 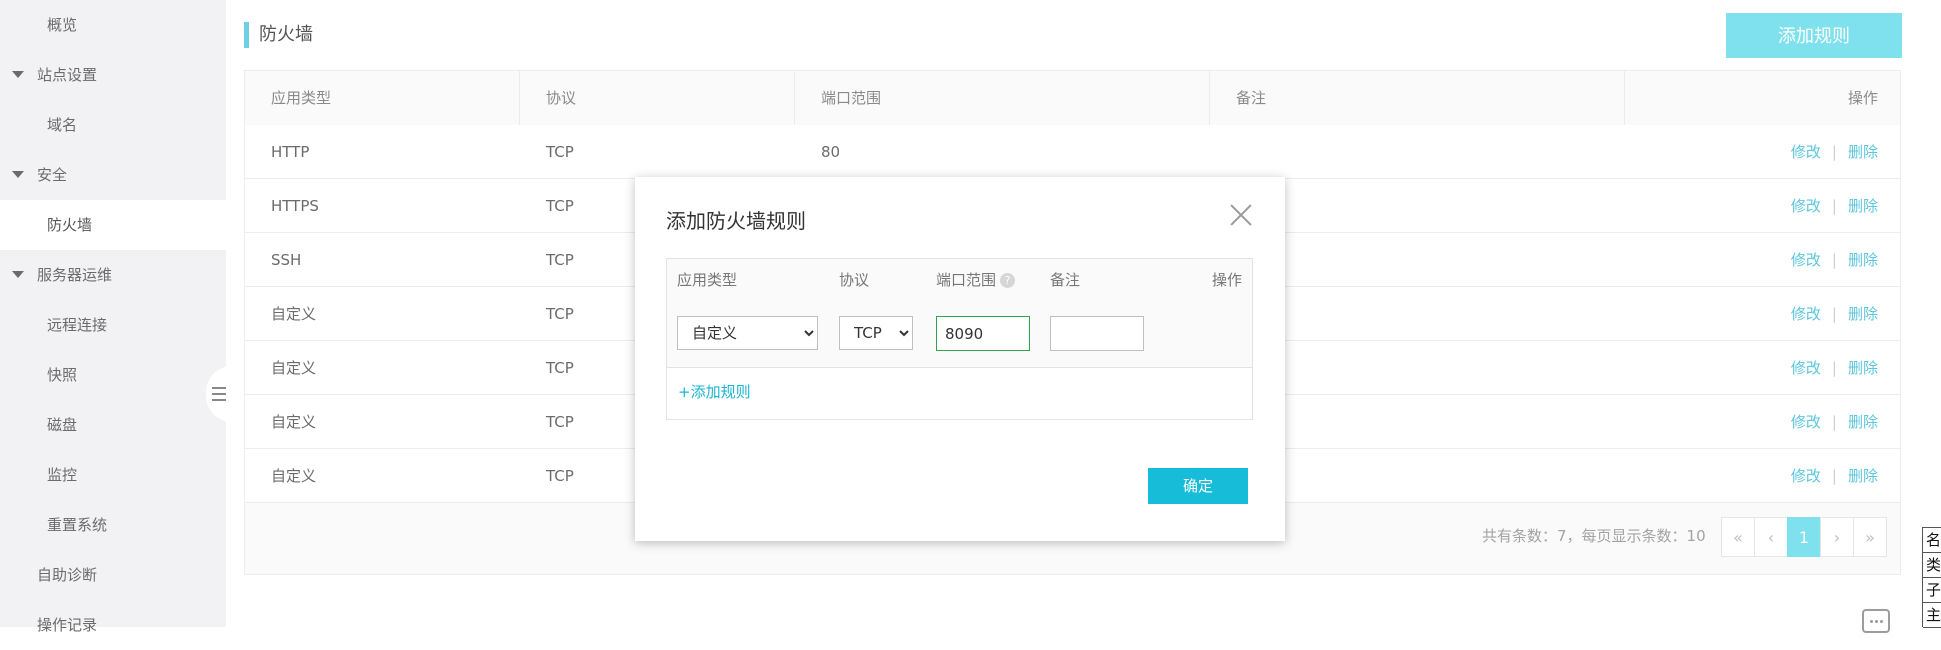 I want to click on sidebar: 概览站点设置域名安全防火墙服务器运维远程连接快照磁盘监控重置系统自助诊断操作记录, so click(x=113, y=317).